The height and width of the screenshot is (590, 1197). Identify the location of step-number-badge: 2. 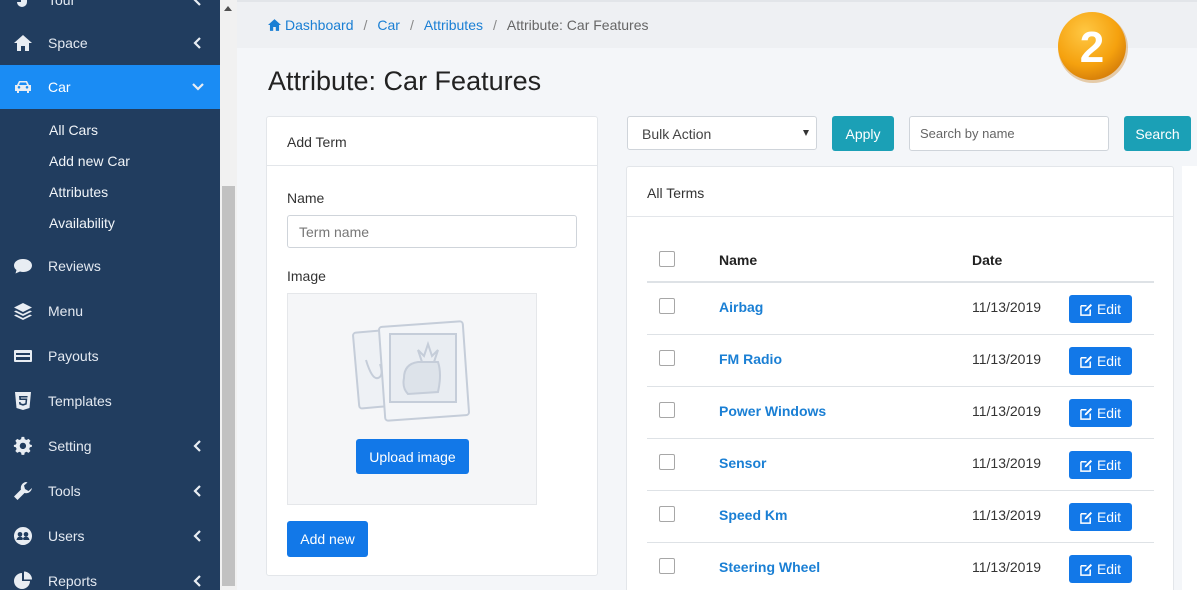
(1093, 47).